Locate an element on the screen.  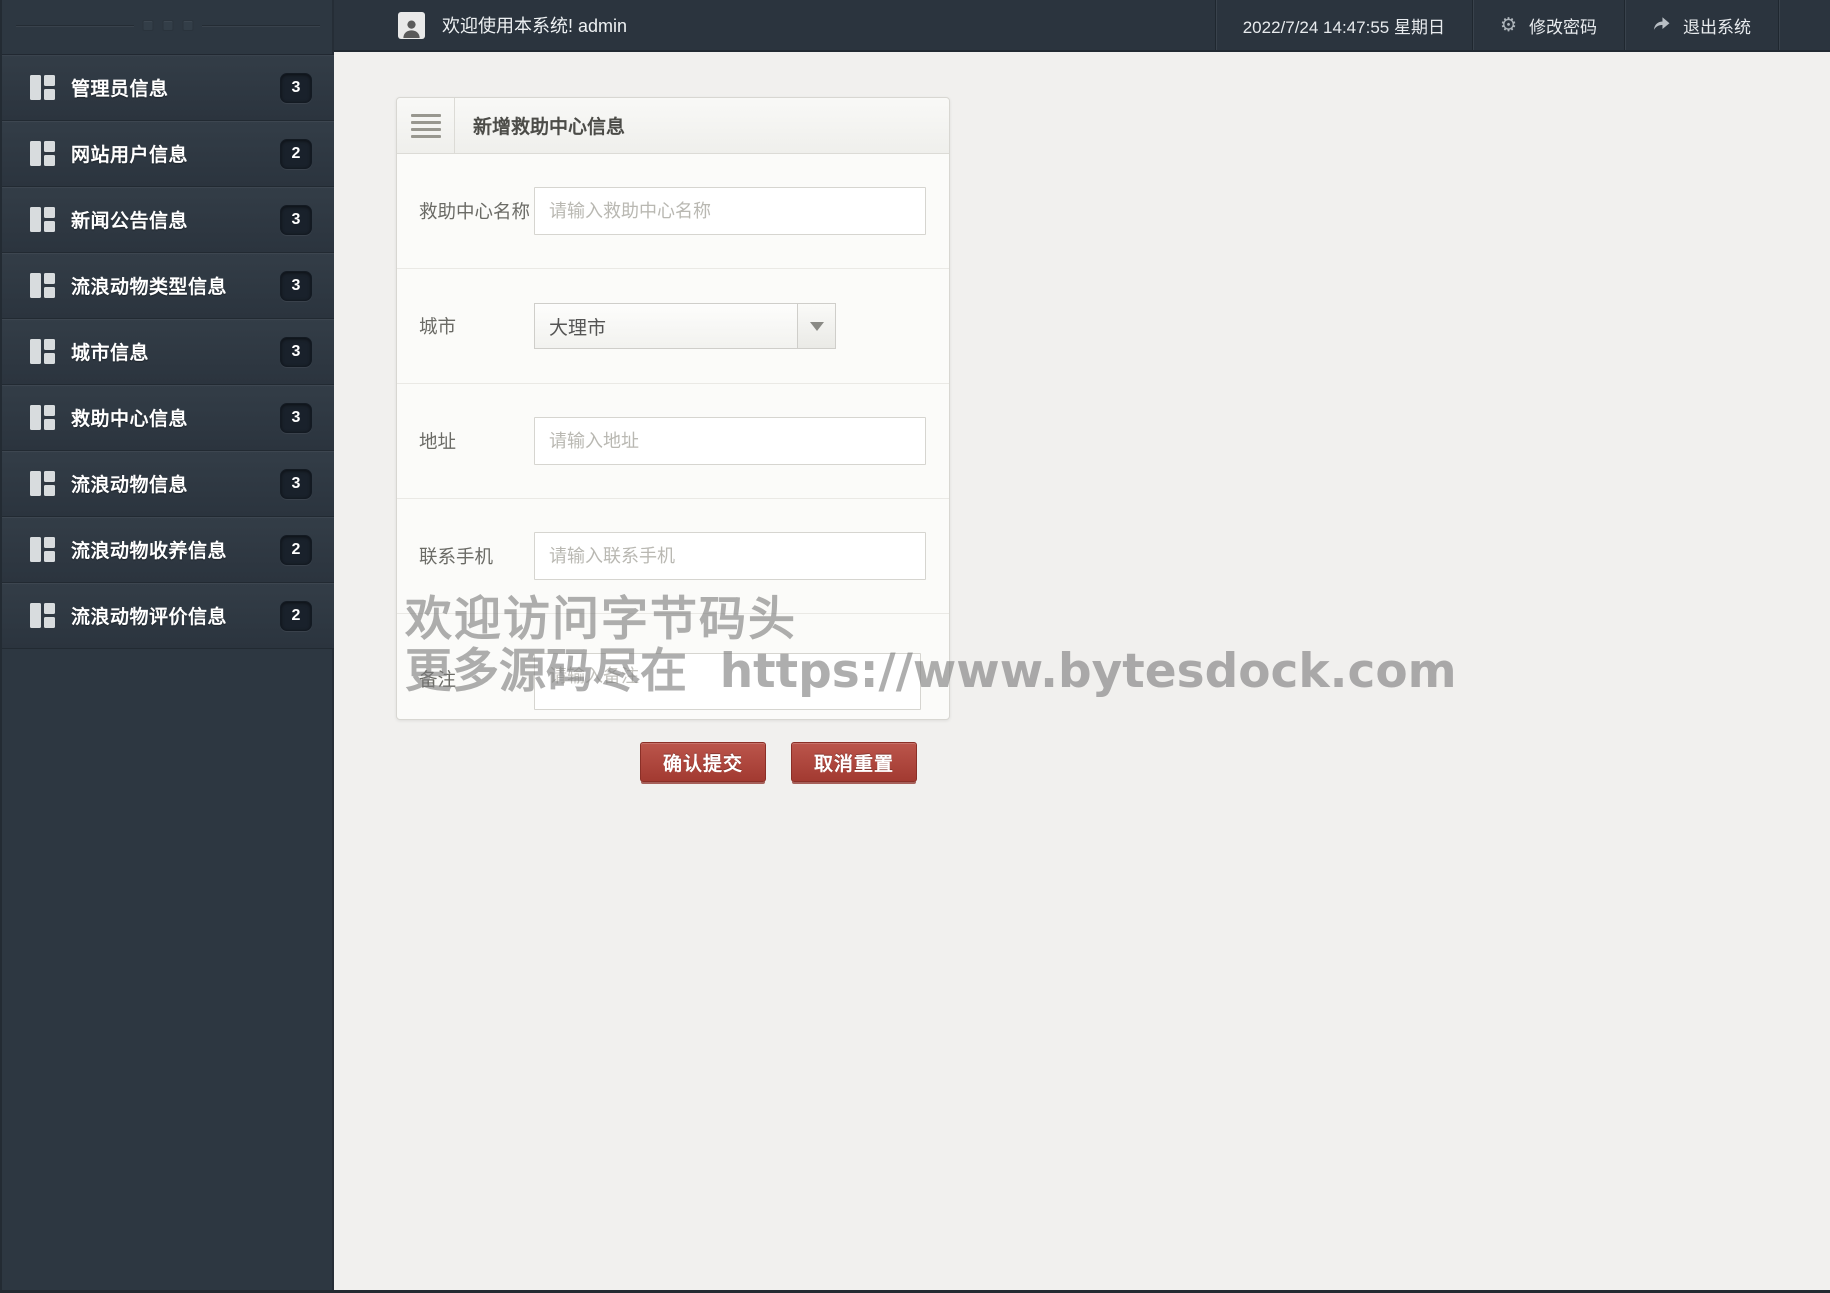
logout-button: 退出系统 is located at coordinates (1701, 25).